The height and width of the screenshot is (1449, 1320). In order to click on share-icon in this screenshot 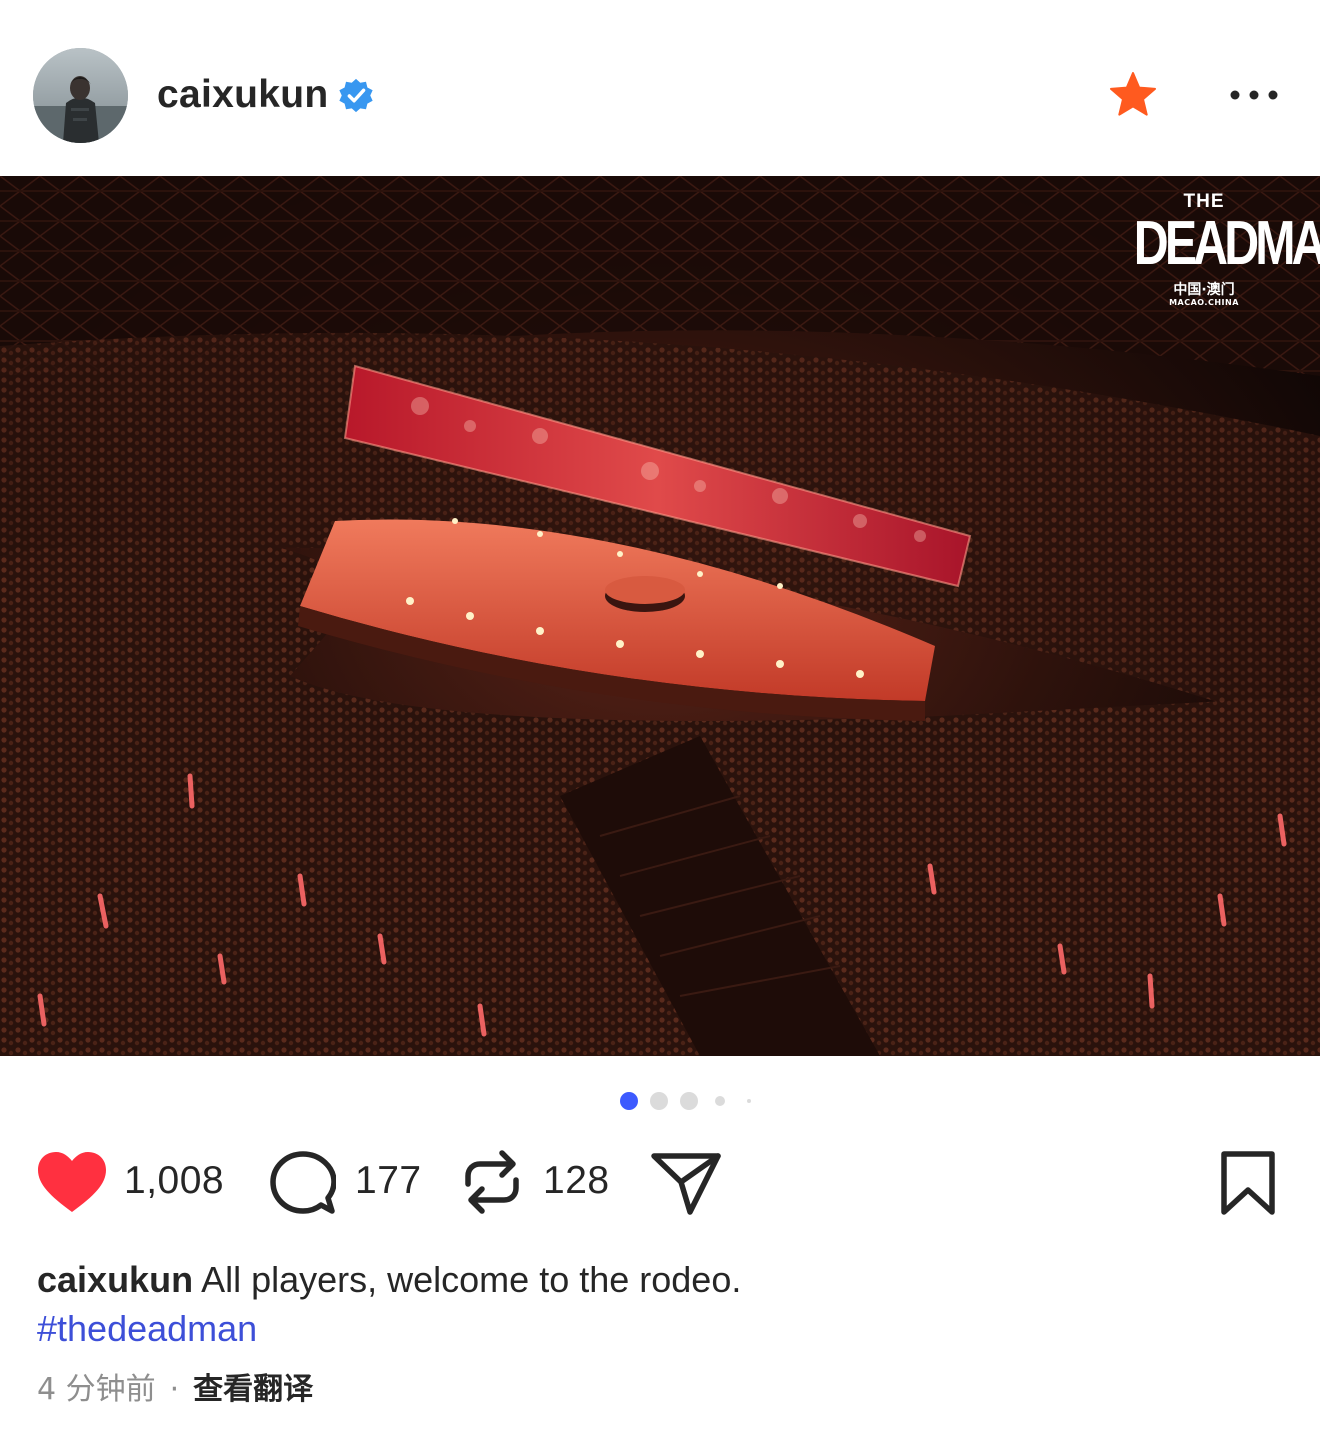, I will do `click(686, 1183)`.